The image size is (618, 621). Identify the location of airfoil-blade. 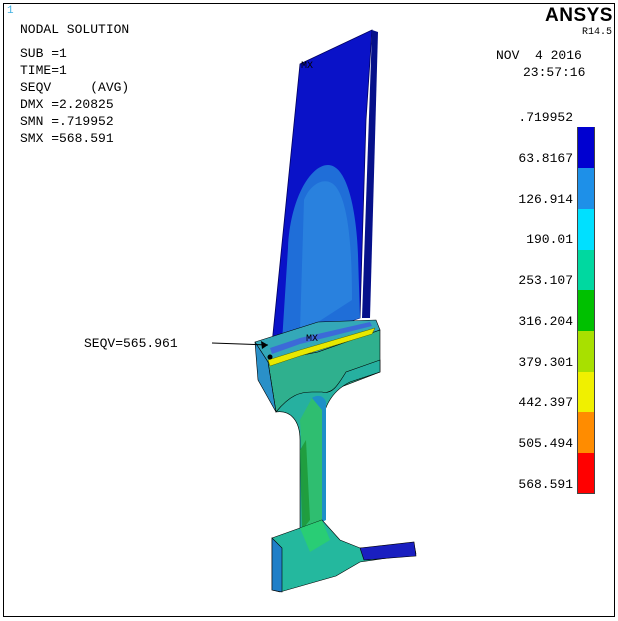
(324, 187).